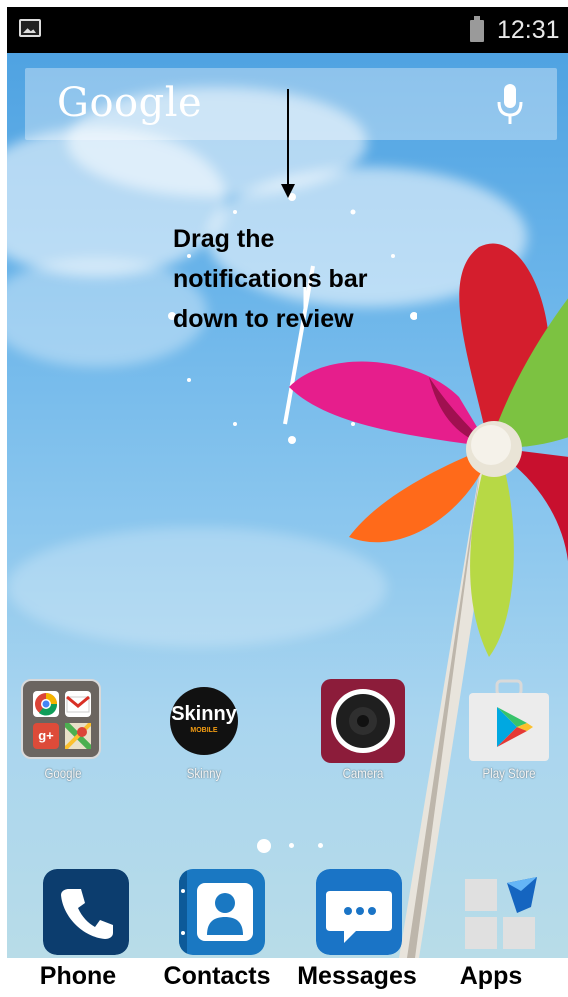  Describe the element at coordinates (363, 773) in the screenshot. I see `app-label: Camera` at that location.